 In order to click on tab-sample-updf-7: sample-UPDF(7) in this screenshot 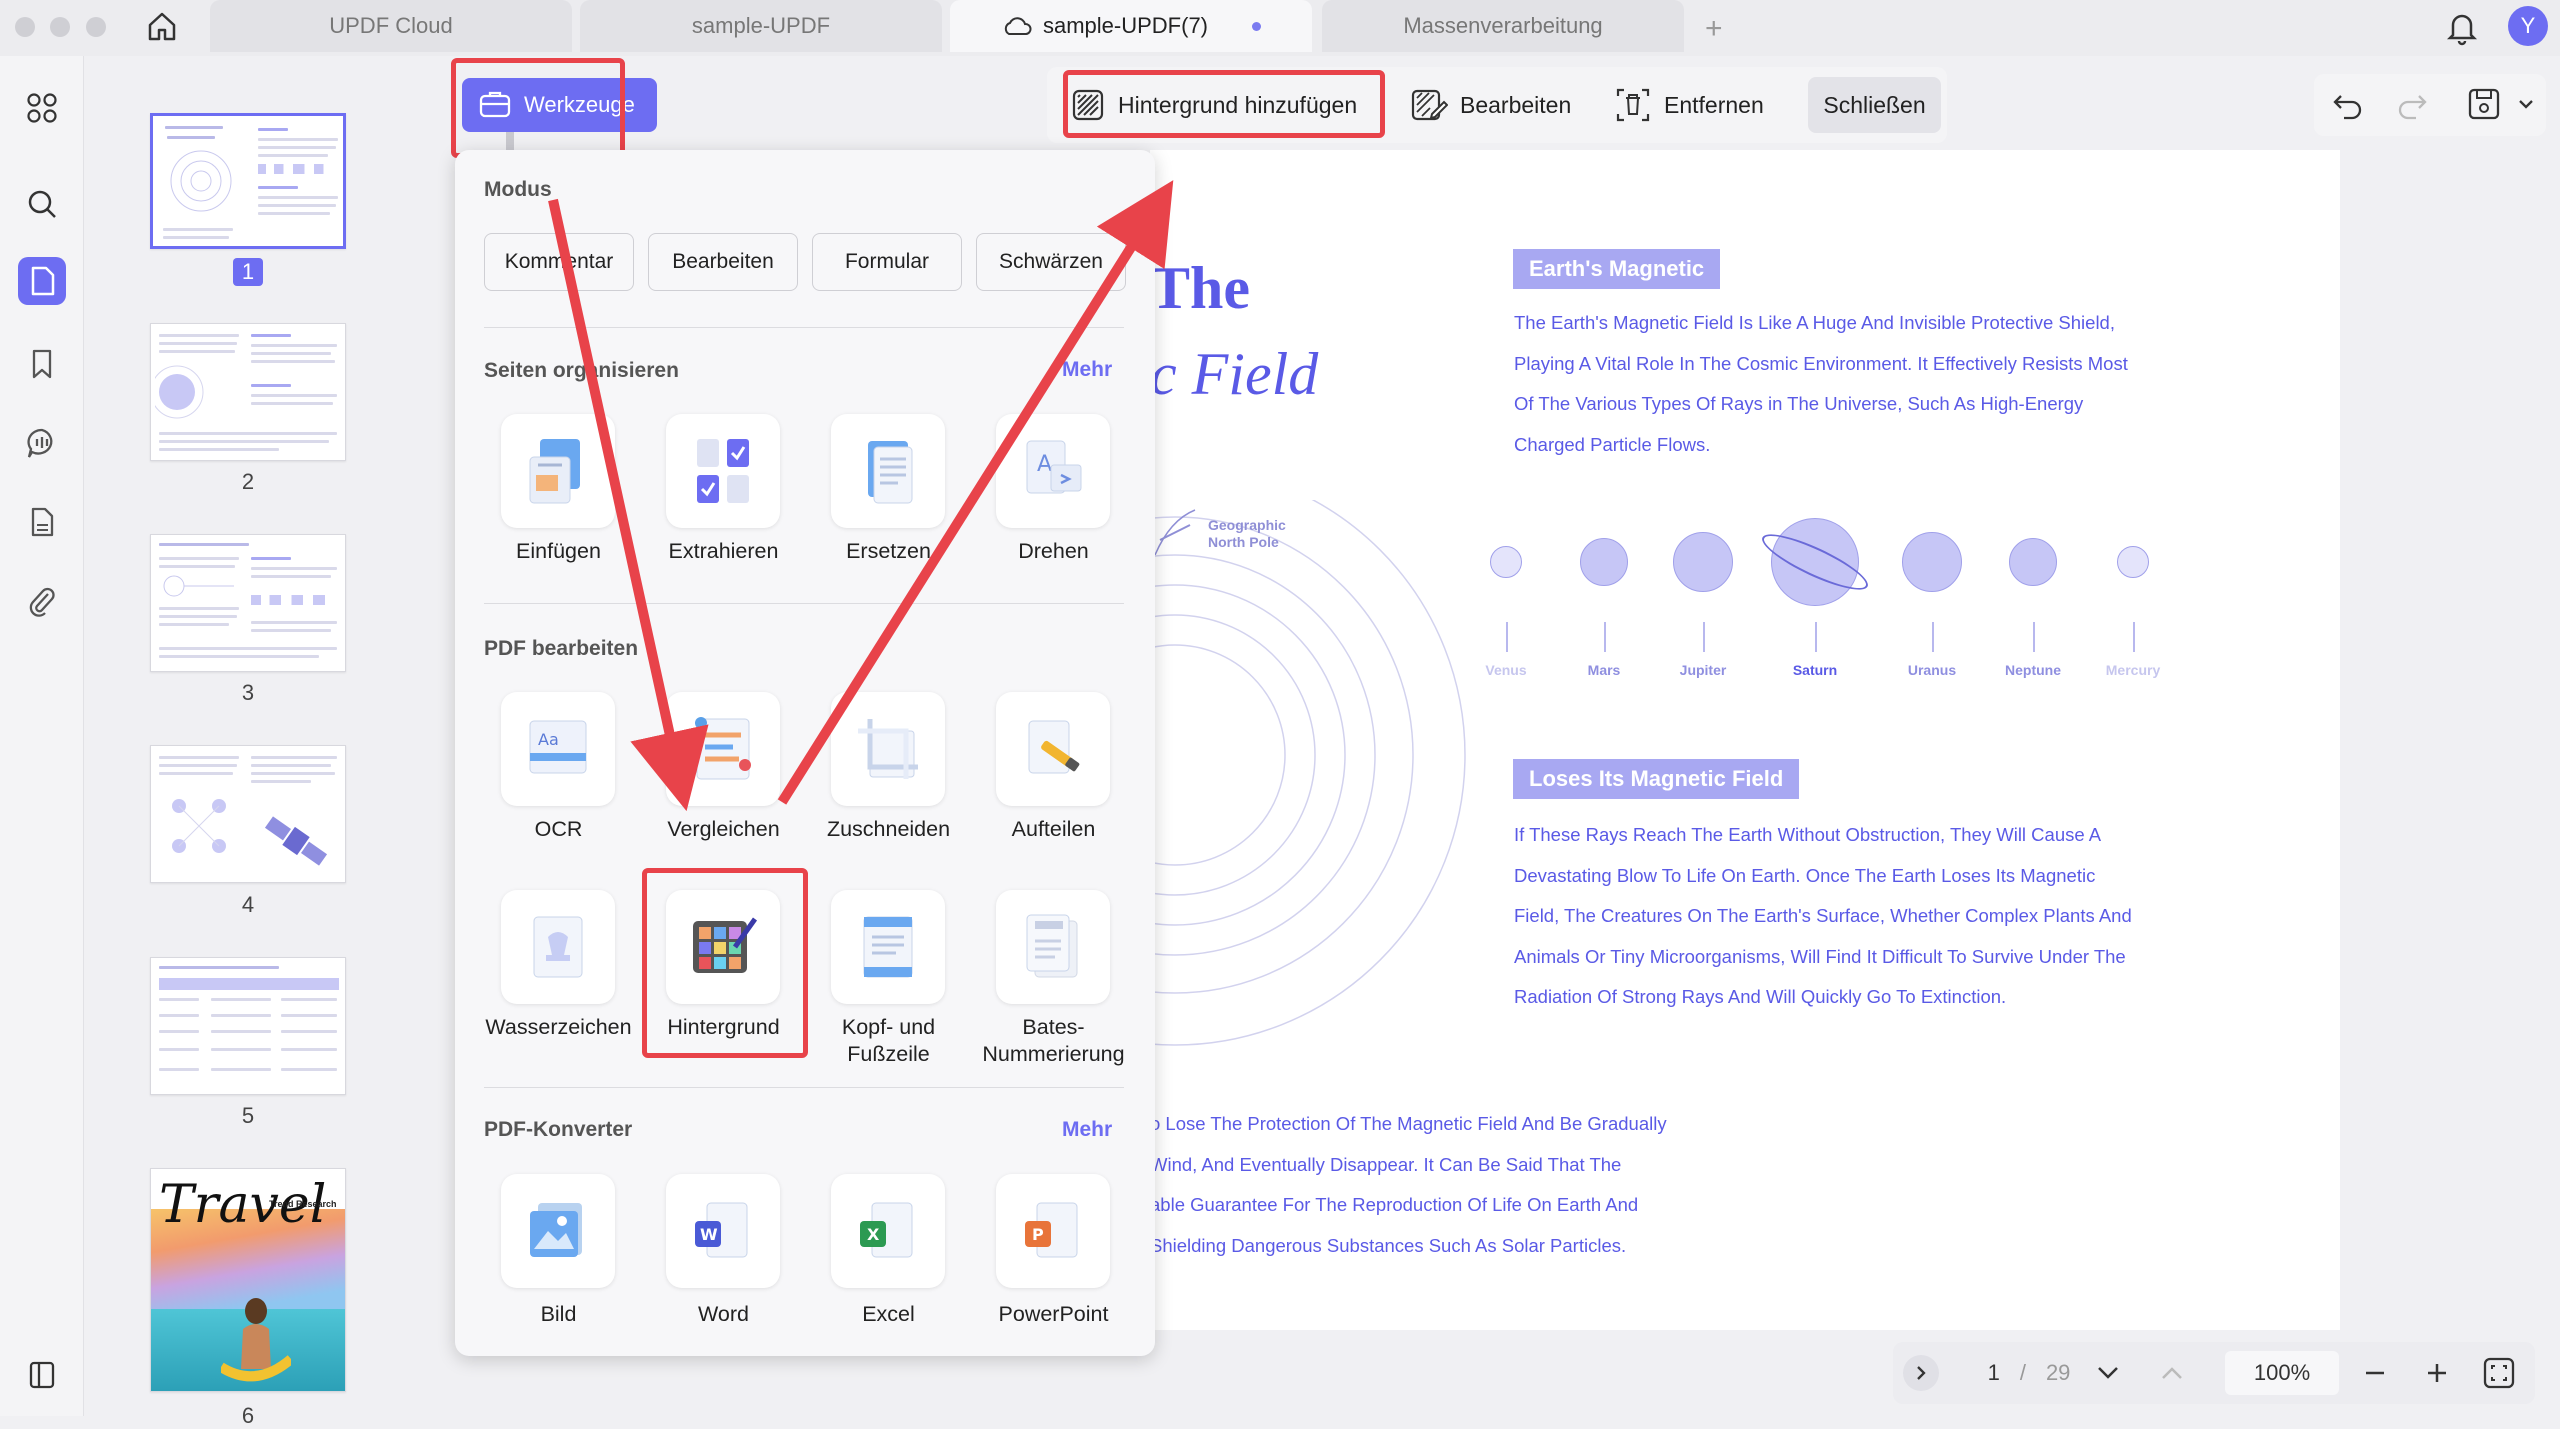, I will do `click(1131, 26)`.